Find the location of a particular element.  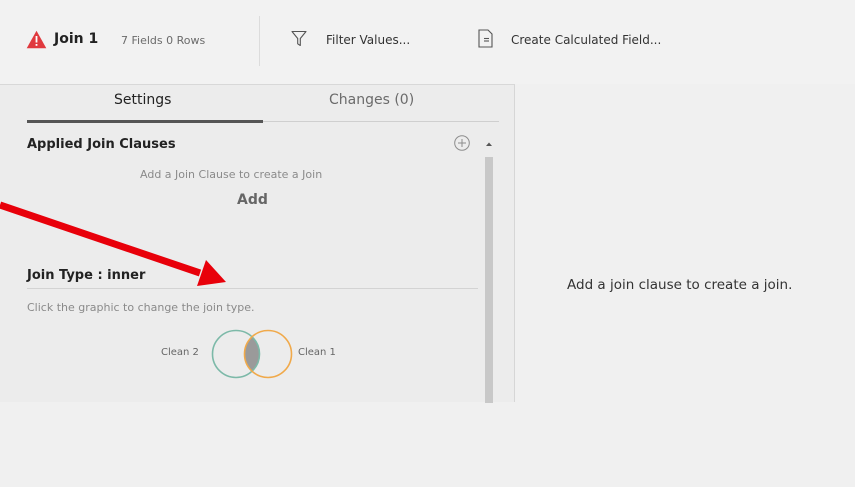

toolbar-divider is located at coordinates (259, 41).